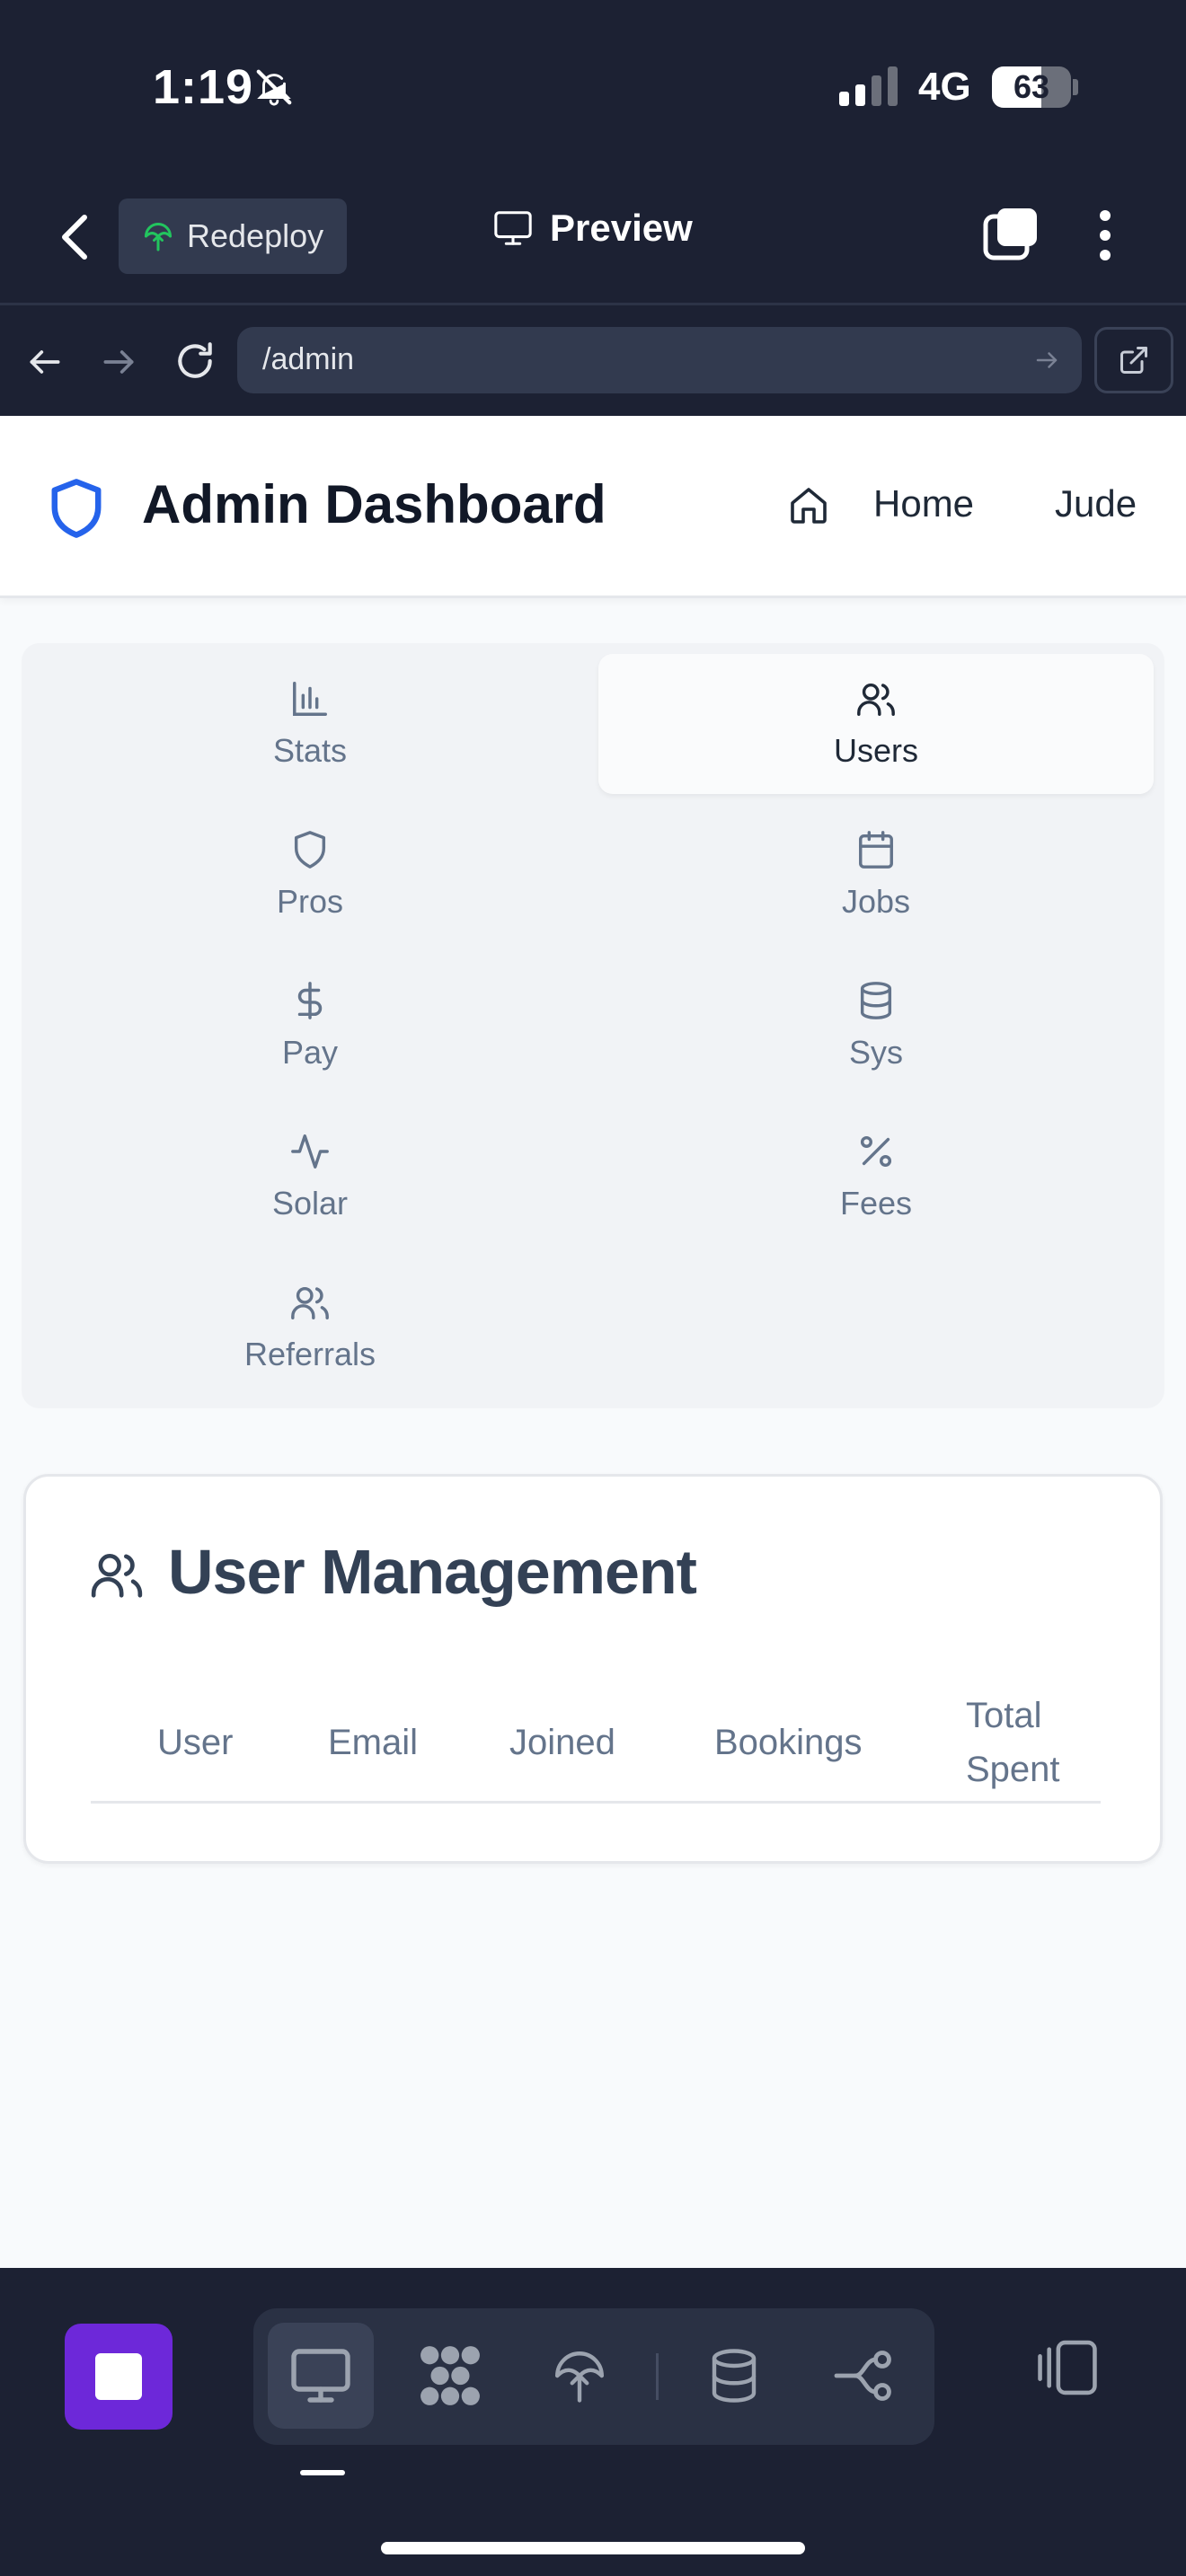  Describe the element at coordinates (432, 1572) in the screenshot. I see `card-title: User Management` at that location.